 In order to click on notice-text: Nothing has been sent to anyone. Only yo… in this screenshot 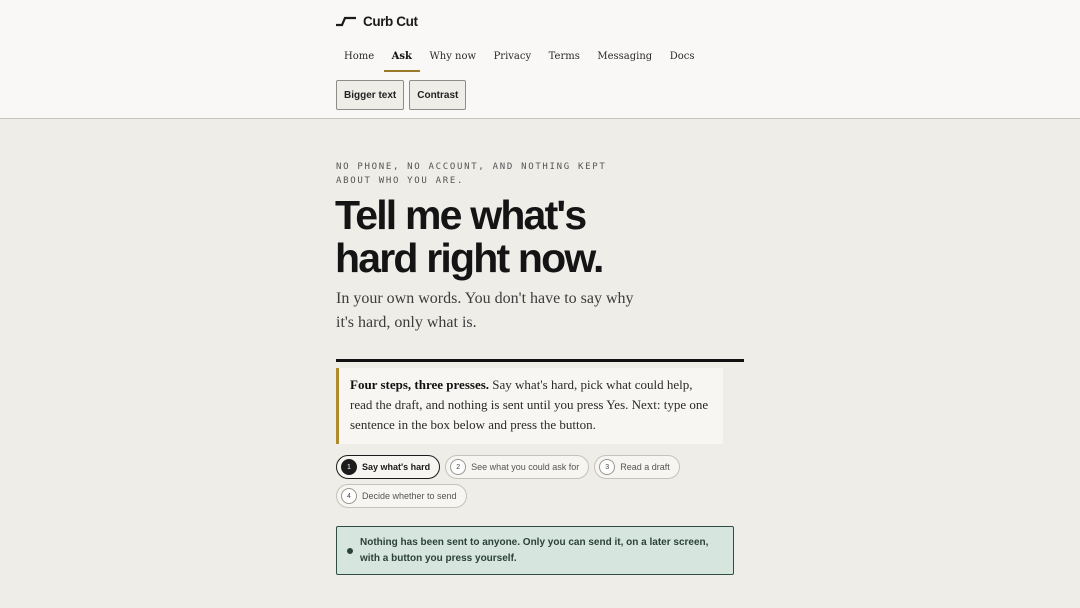, I will do `click(534, 550)`.